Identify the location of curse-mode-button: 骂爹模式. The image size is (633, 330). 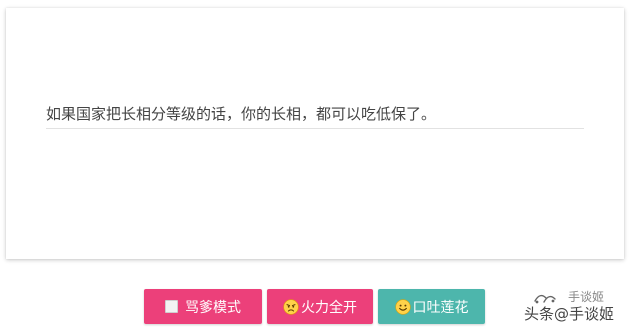
(203, 306).